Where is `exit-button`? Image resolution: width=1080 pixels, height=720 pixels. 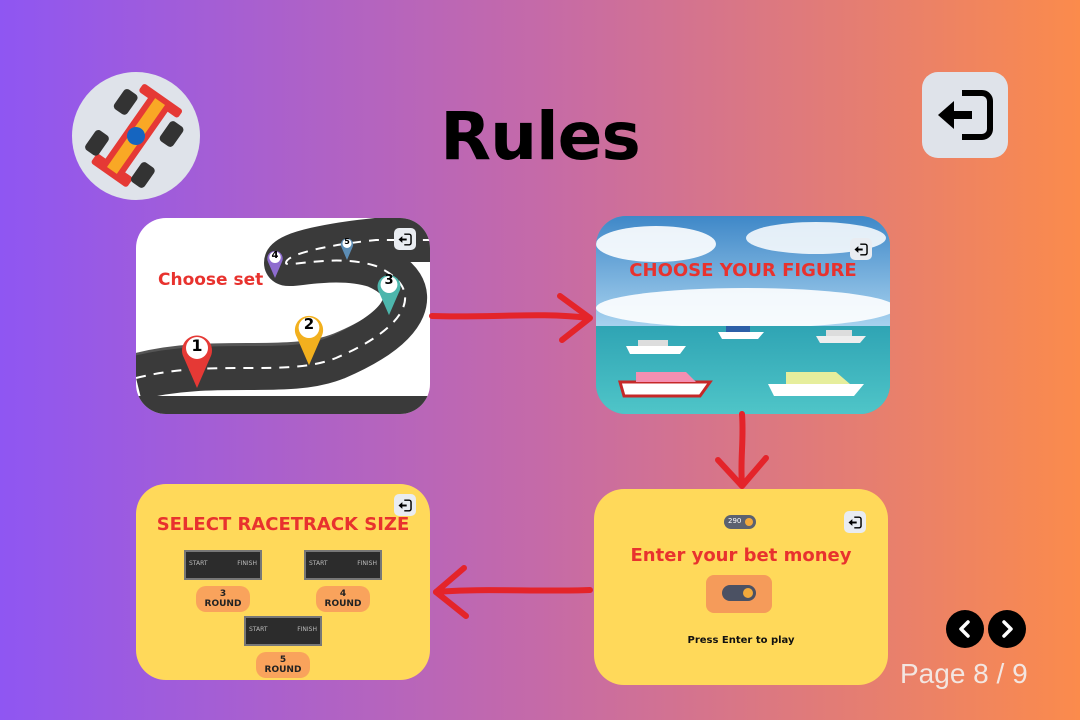
exit-button is located at coordinates (965, 115).